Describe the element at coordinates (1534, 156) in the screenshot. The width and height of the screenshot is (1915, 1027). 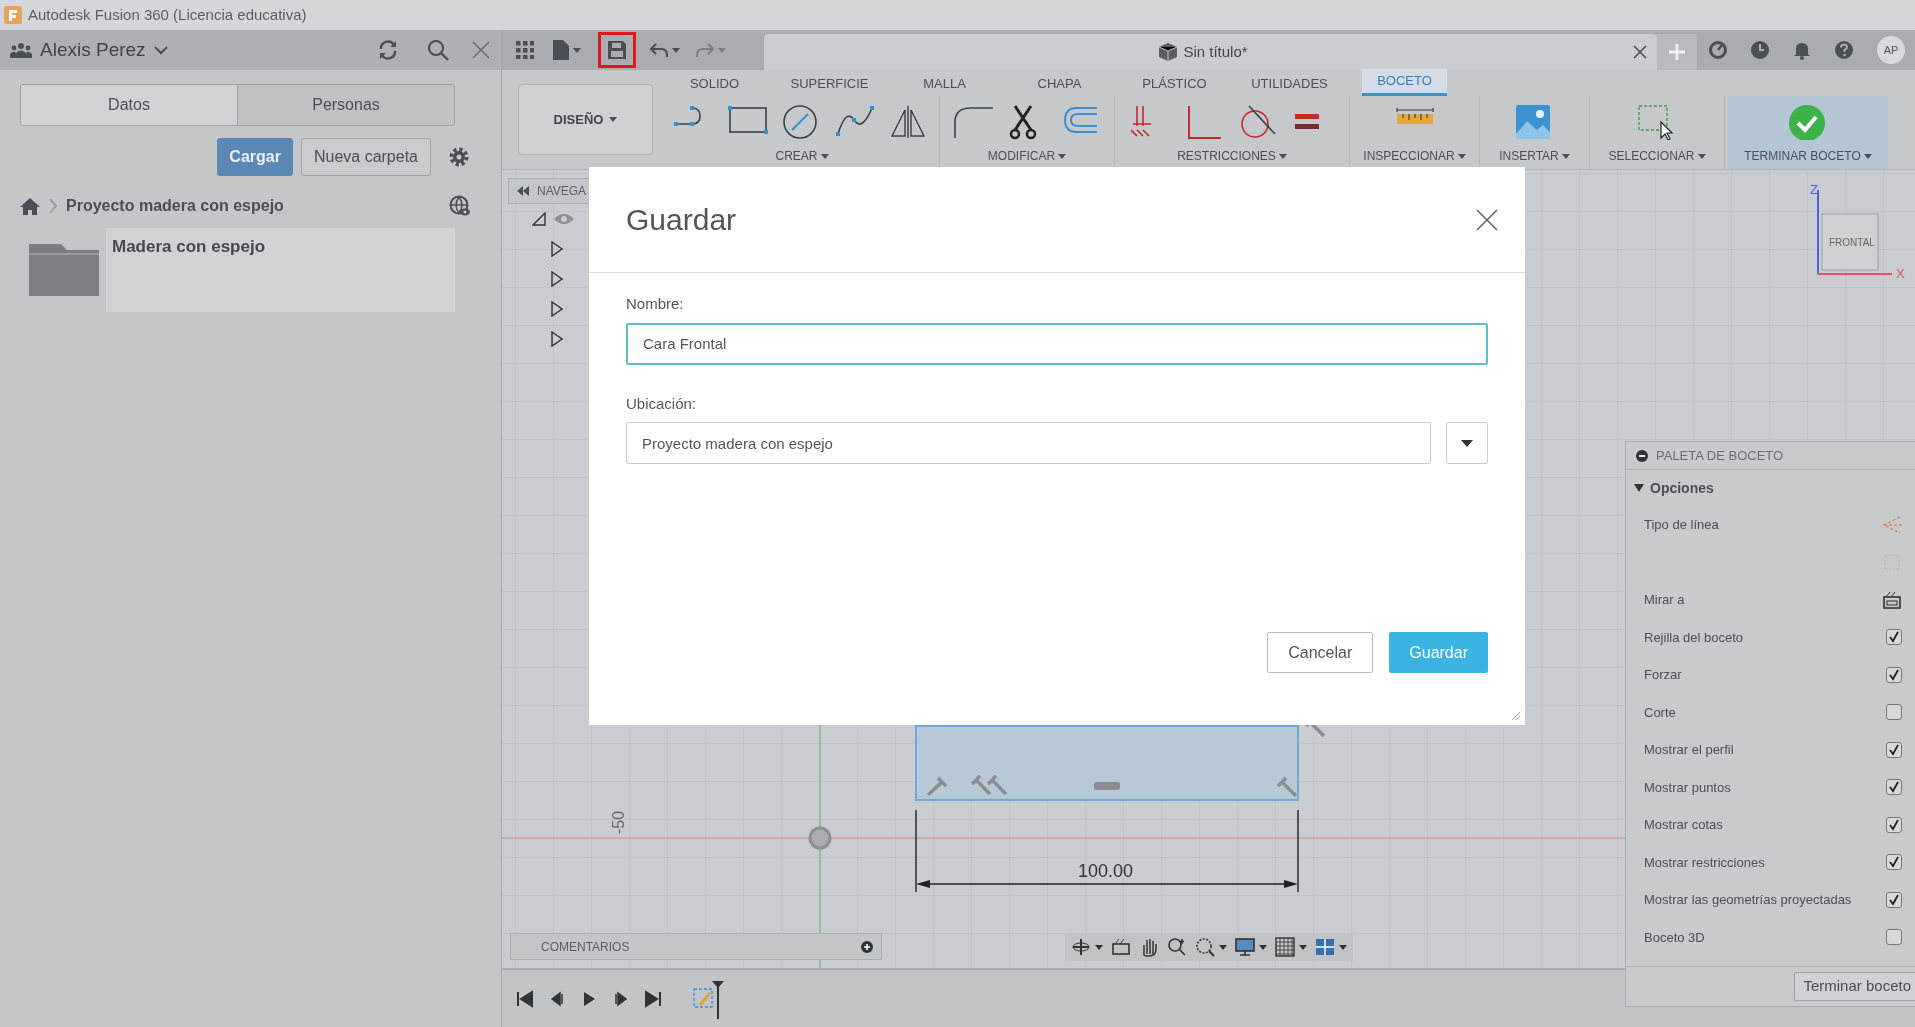
I see `ribbon-group-menu: INSERTAR` at that location.